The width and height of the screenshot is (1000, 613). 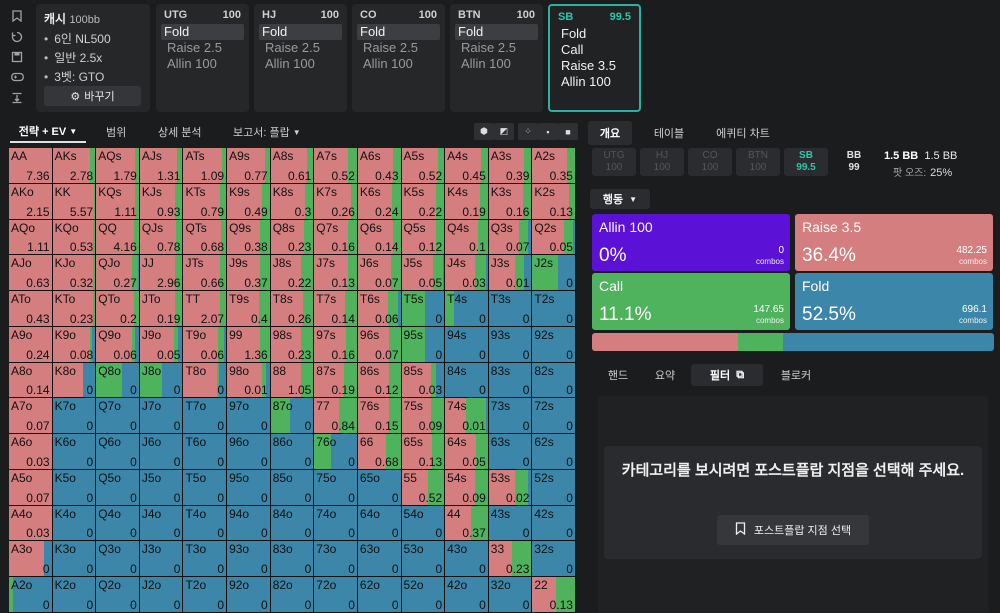 I want to click on hand-cell: J3o 0, so click(x=161, y=559).